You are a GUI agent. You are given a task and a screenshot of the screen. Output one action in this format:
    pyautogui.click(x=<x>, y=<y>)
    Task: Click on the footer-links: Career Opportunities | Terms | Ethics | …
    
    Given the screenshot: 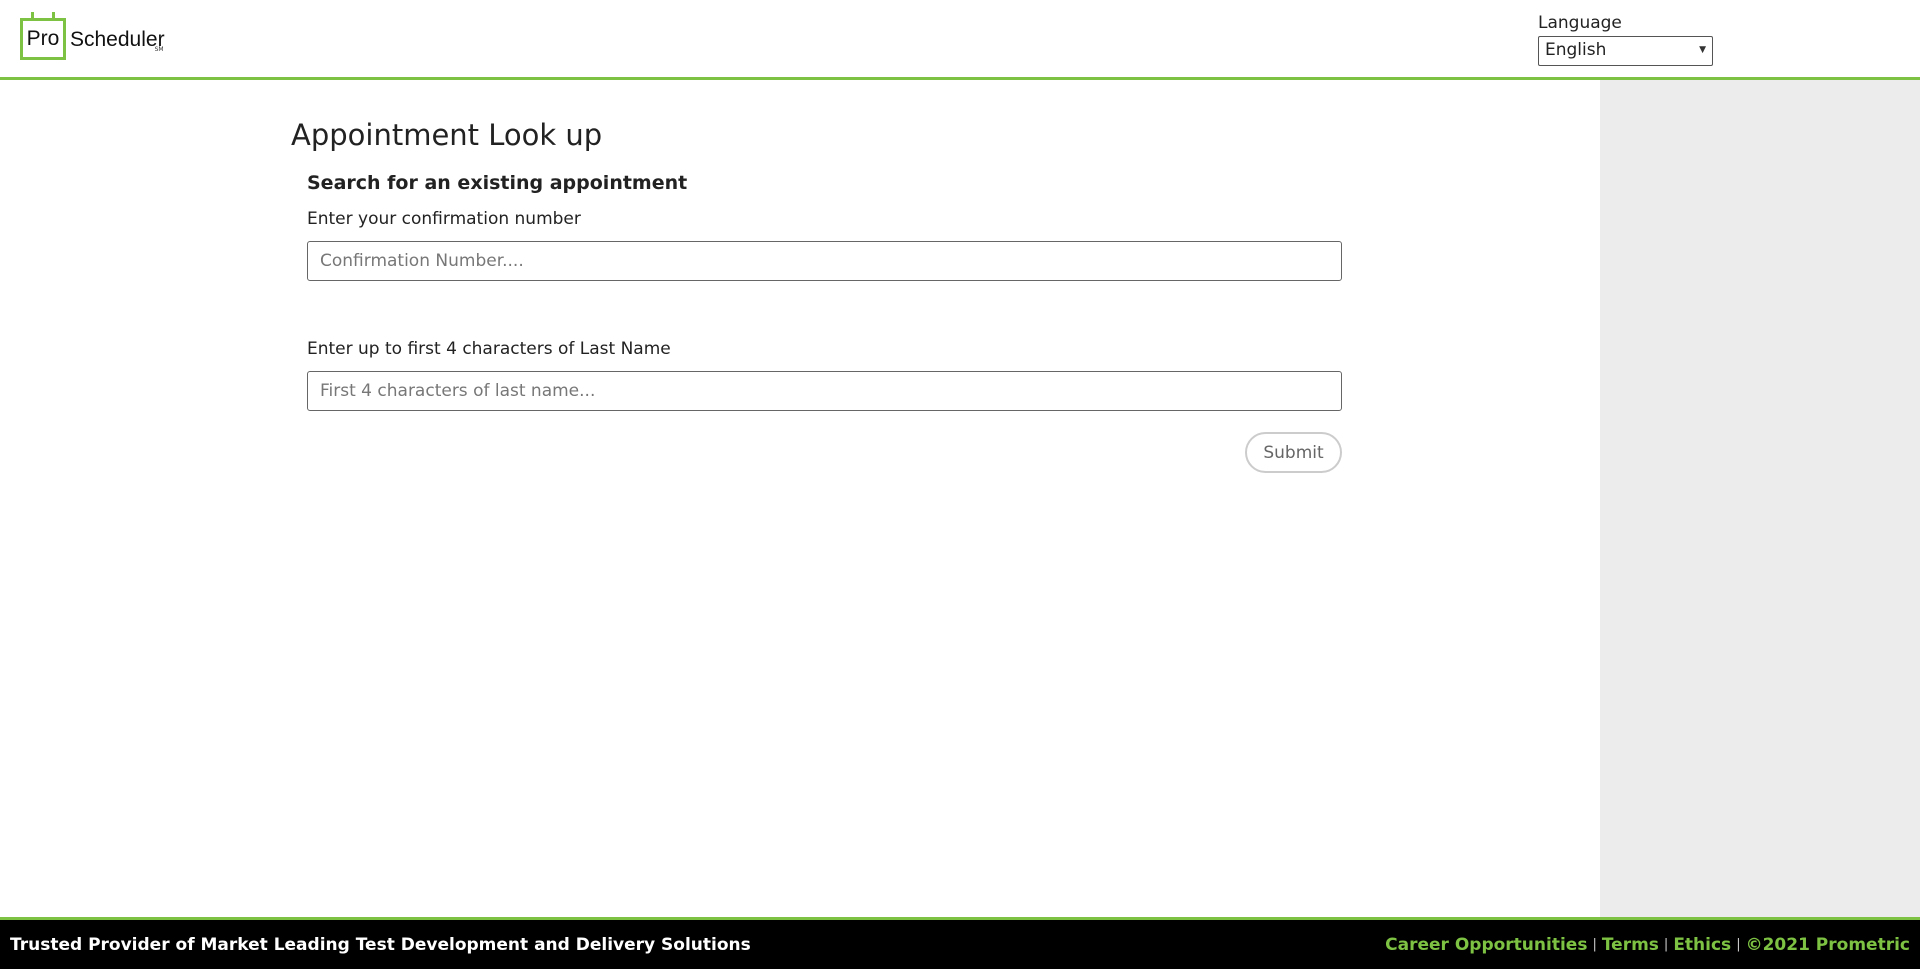 What is the action you would take?
    pyautogui.click(x=1647, y=945)
    